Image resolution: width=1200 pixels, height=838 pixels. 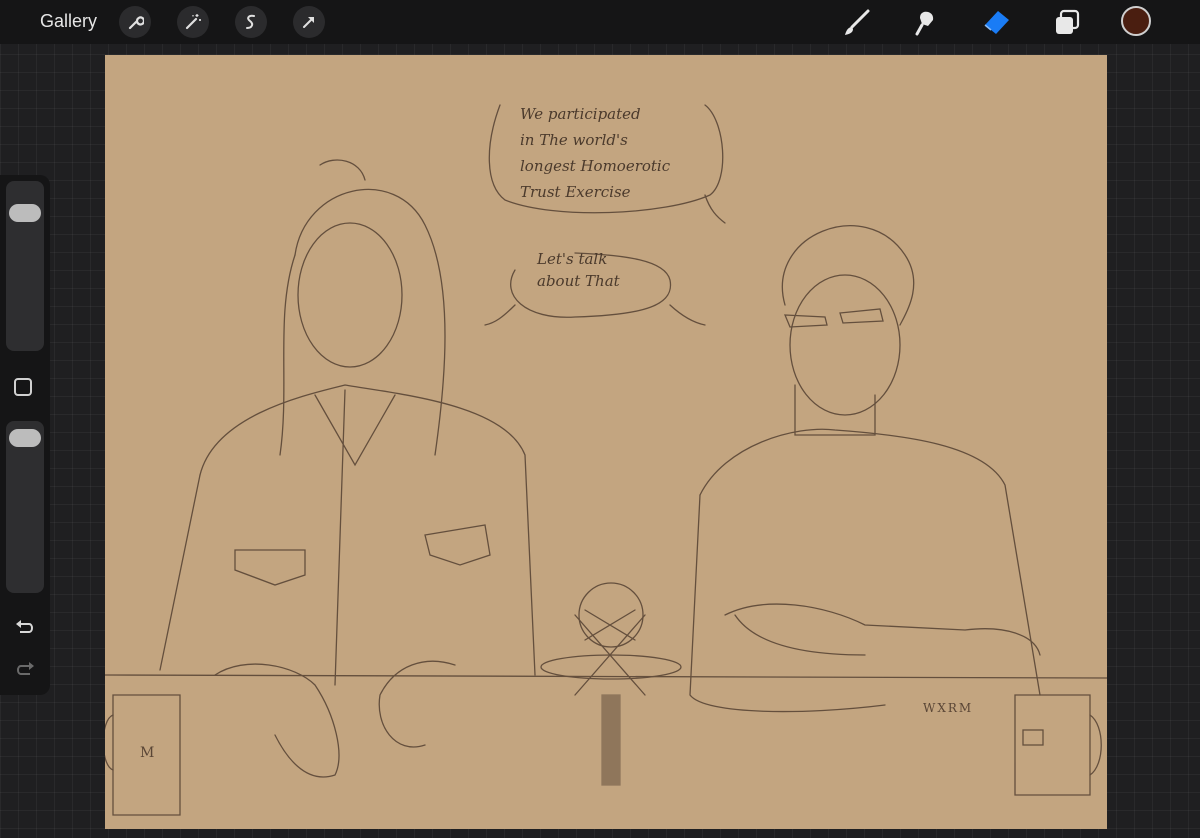 I want to click on transform-button, so click(x=309, y=22).